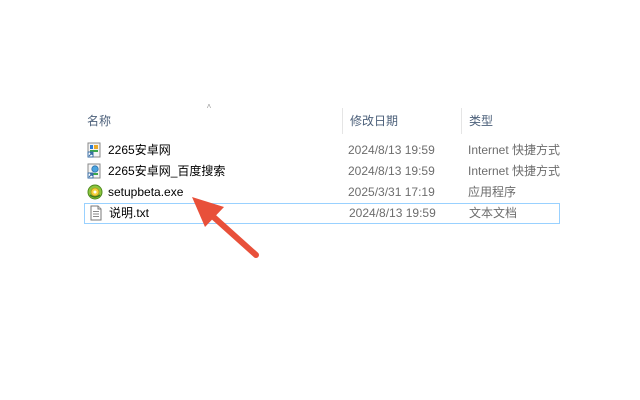 This screenshot has width=640, height=400. Describe the element at coordinates (211, 121) in the screenshot. I see `column-header-name: 名称` at that location.